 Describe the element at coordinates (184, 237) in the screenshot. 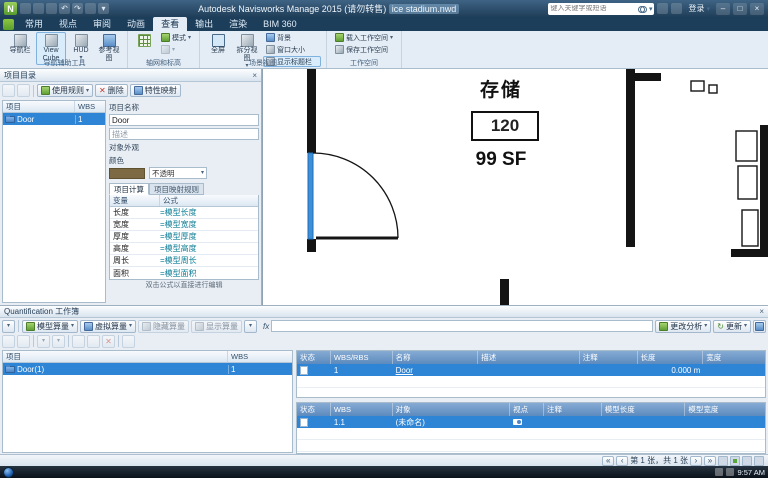

I see `formula-row: 厚度 =模型厚度` at that location.